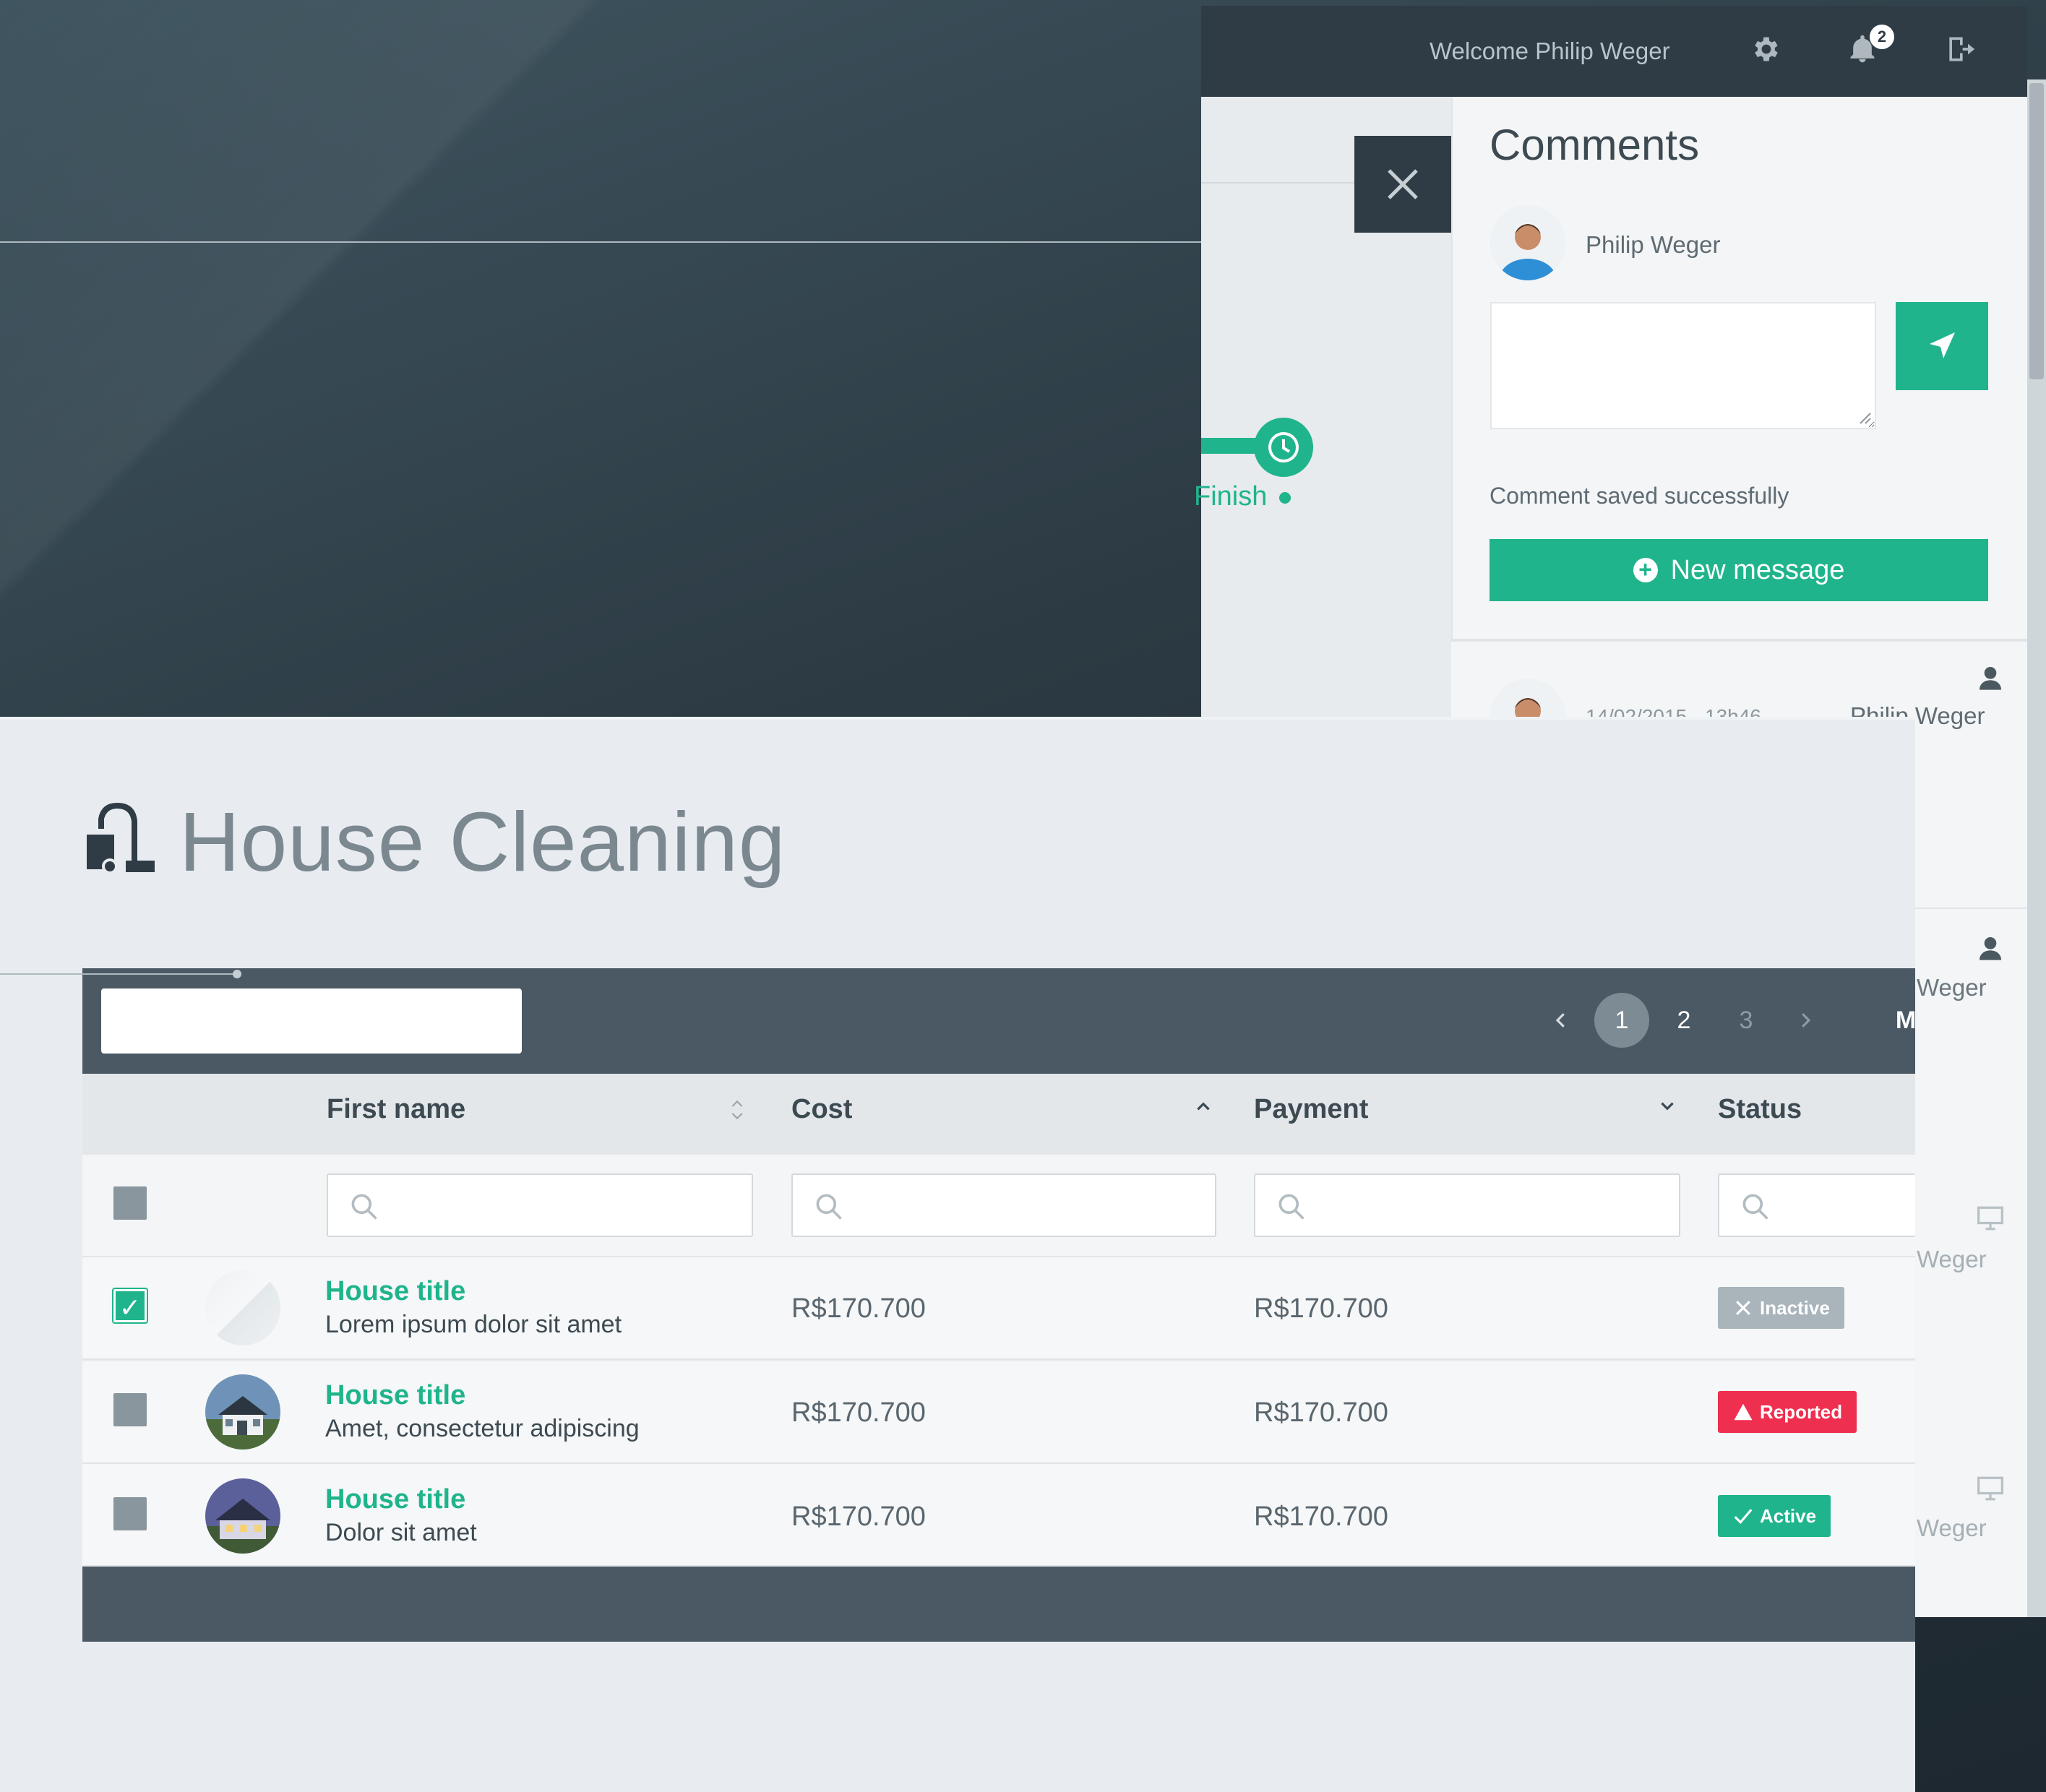 This screenshot has height=1792, width=2046. Describe the element at coordinates (1882, 37) in the screenshot. I see `notification-badge: 2` at that location.